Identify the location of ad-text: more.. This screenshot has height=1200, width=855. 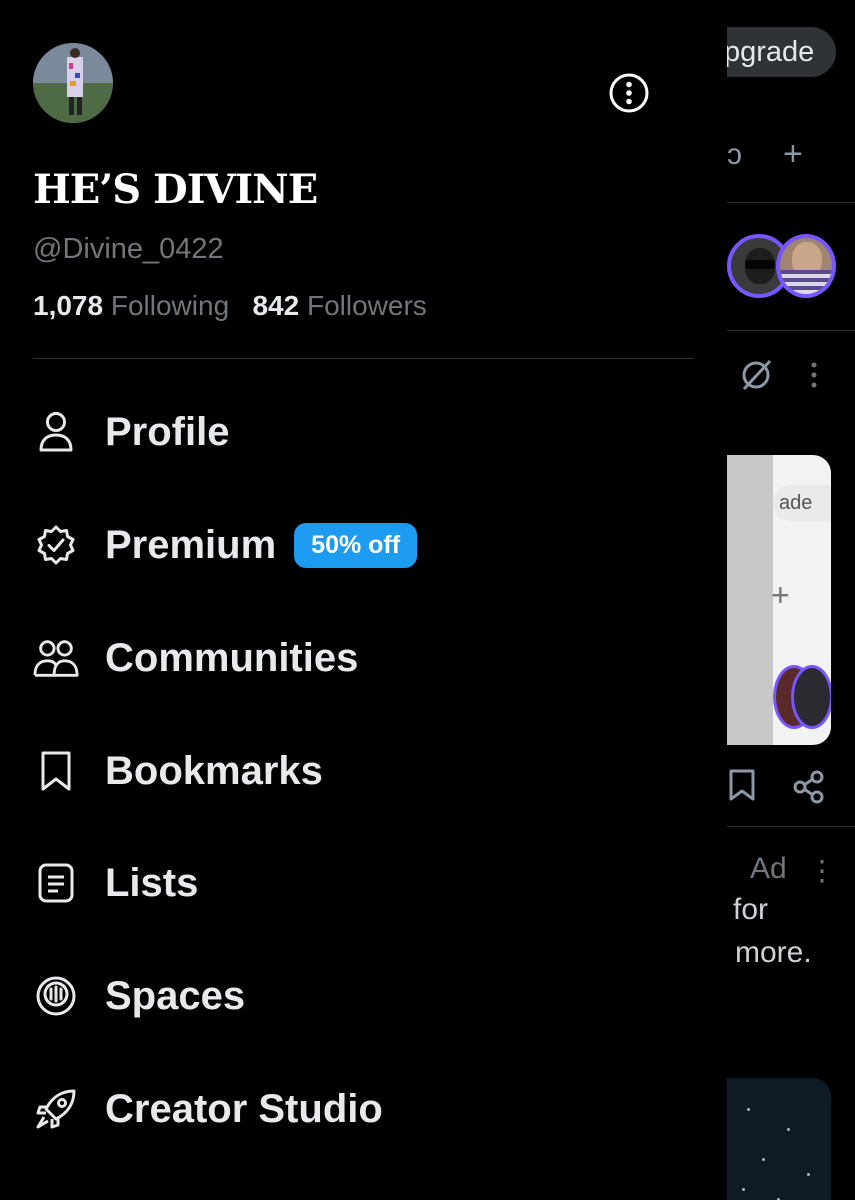
(773, 952).